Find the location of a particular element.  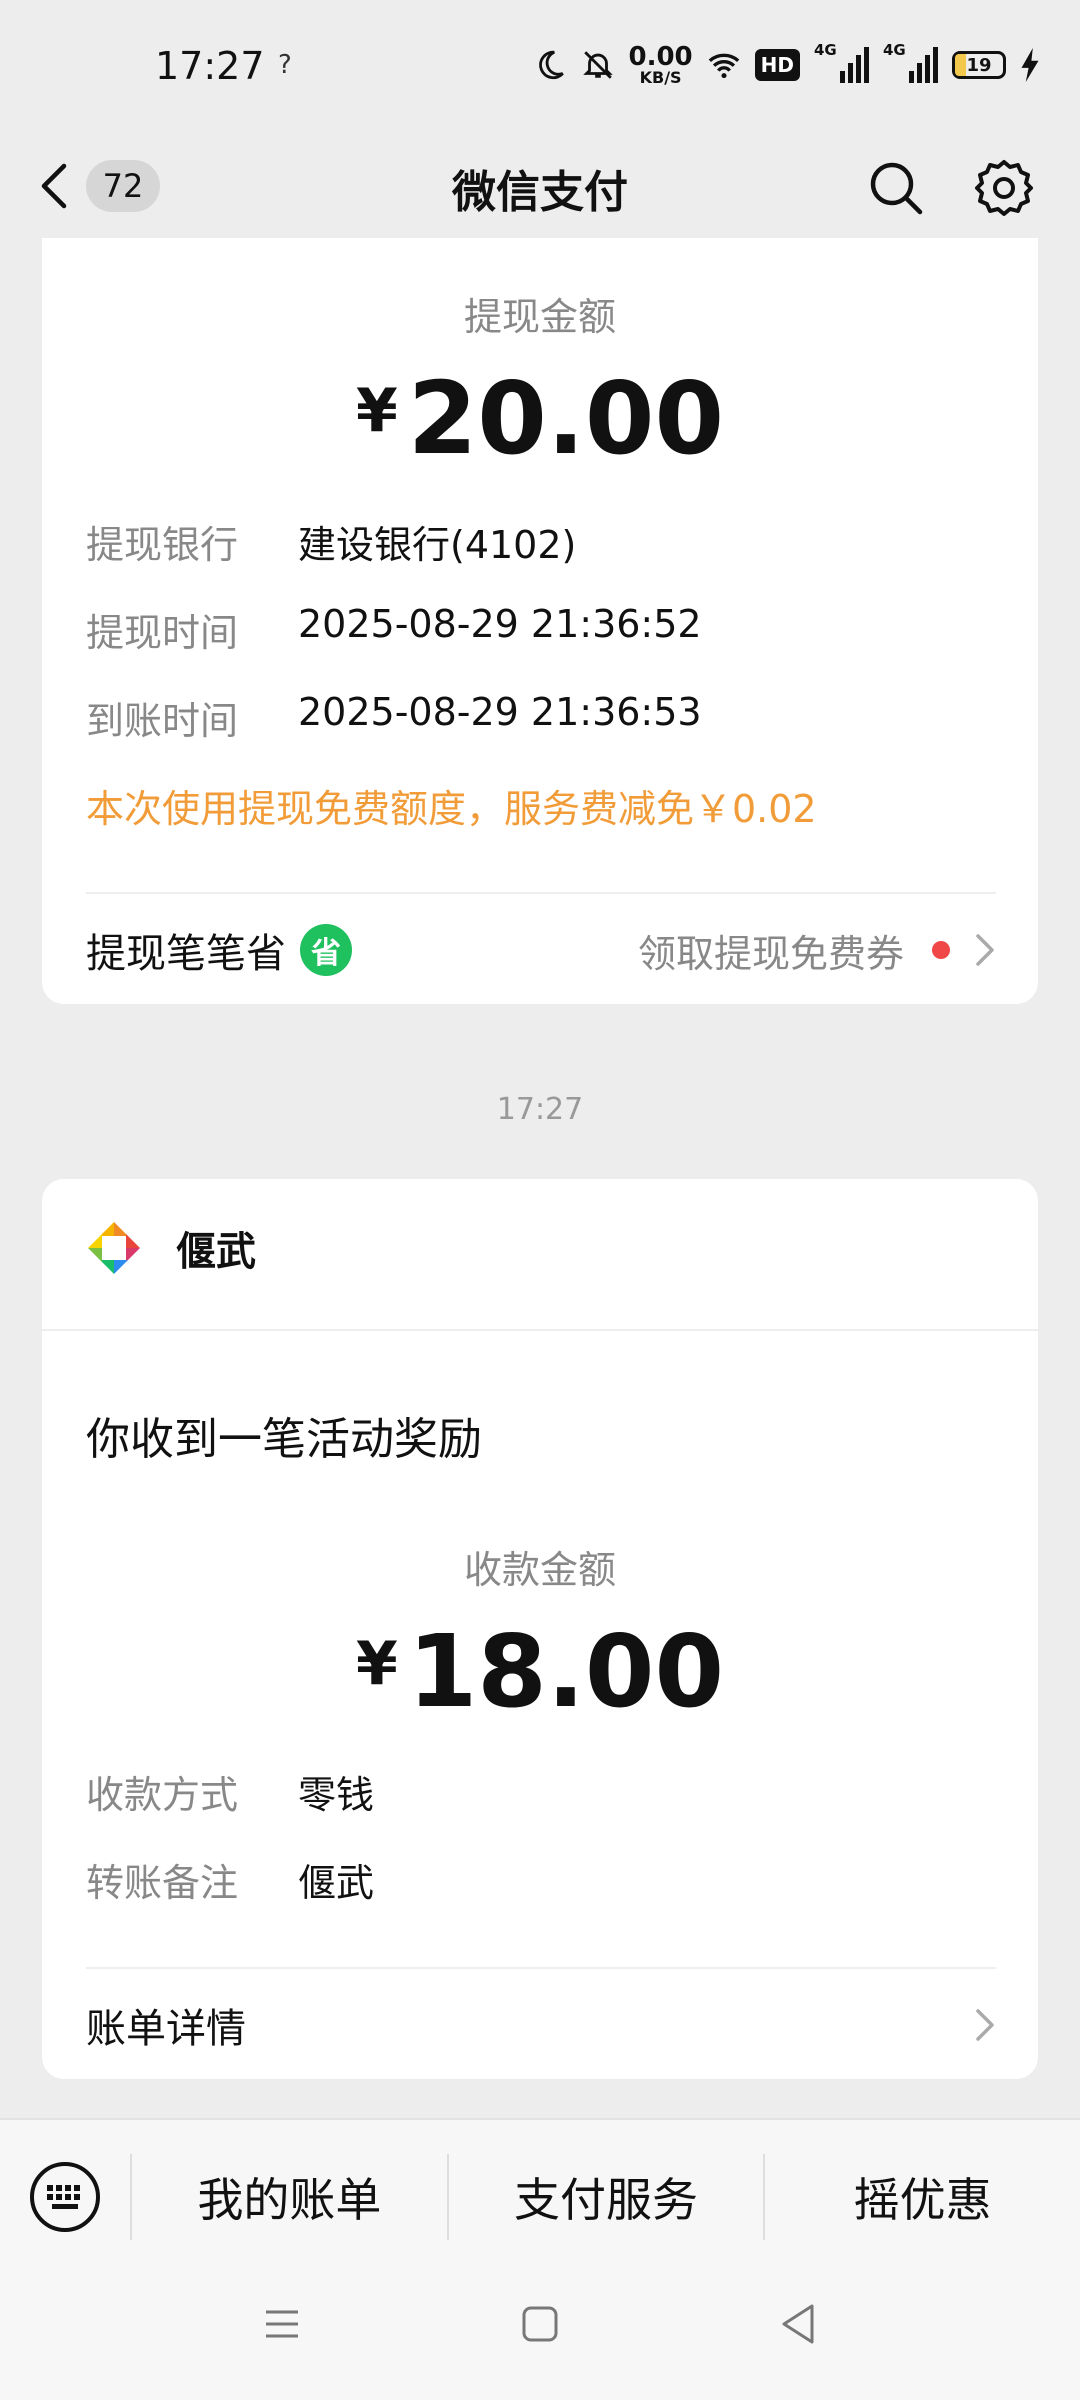

detail-row-arrival-time: 到账时间 2025-08-29 21:36:53 is located at coordinates (394, 716).